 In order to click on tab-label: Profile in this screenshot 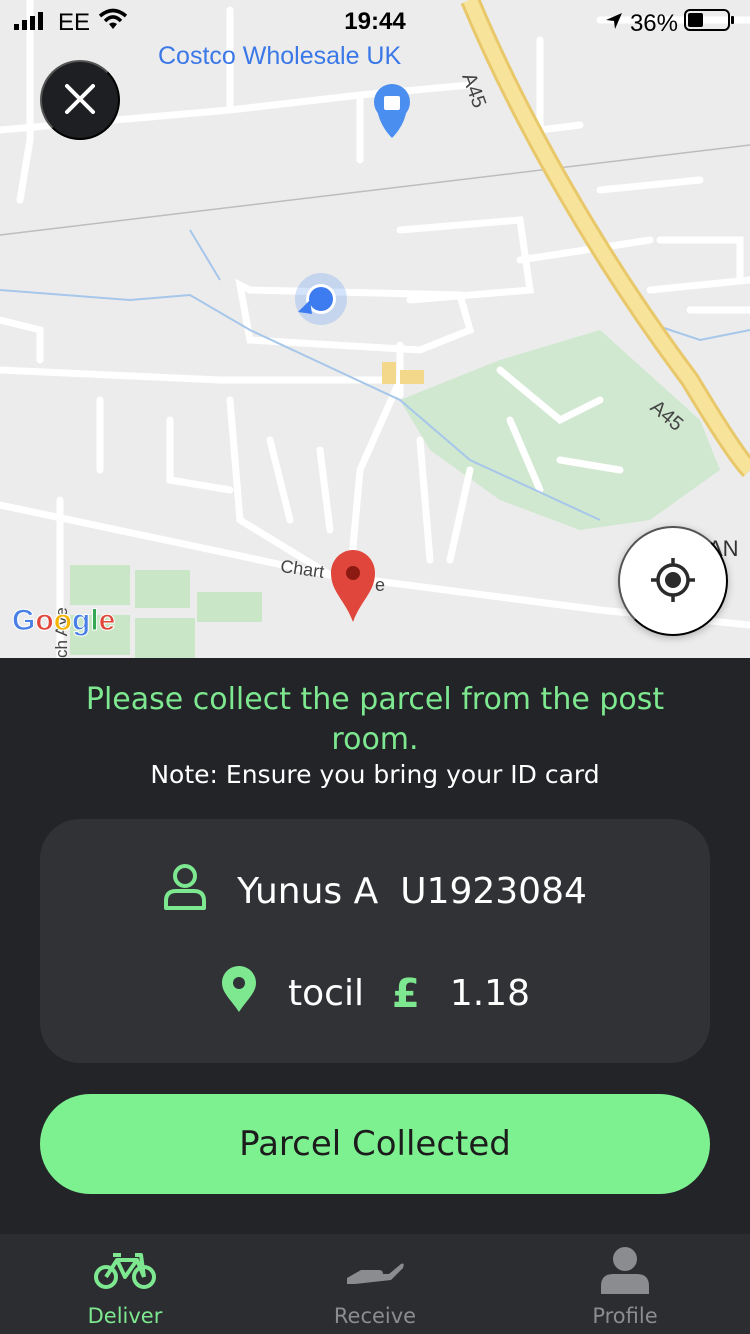, I will do `click(625, 1316)`.